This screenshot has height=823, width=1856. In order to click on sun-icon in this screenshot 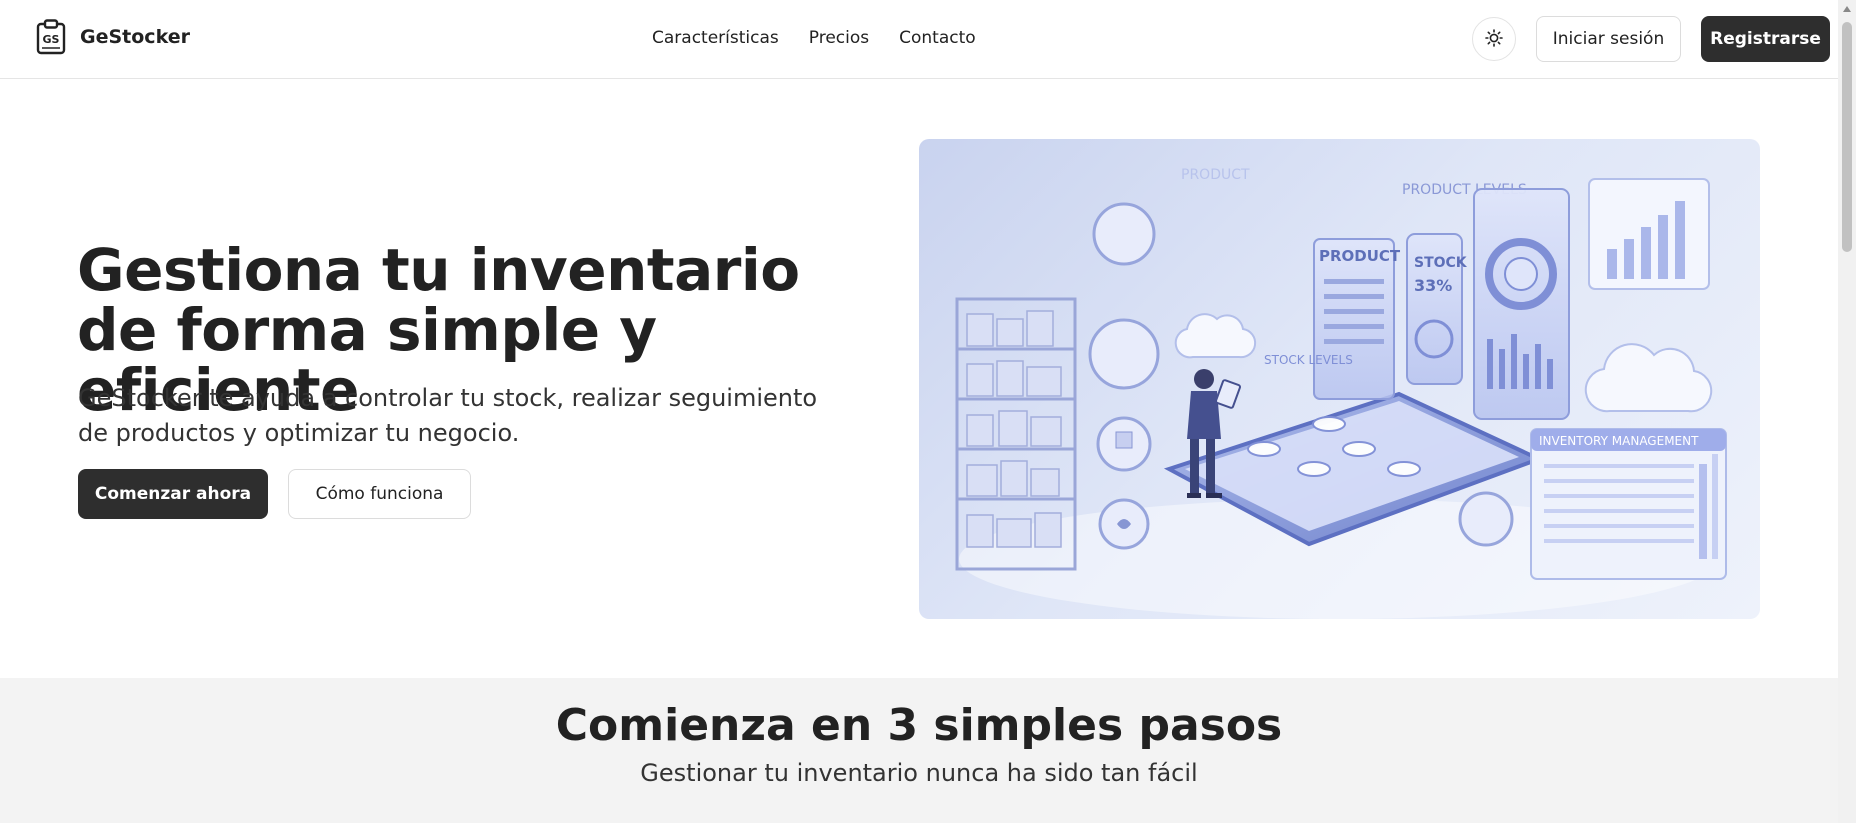, I will do `click(1494, 39)`.